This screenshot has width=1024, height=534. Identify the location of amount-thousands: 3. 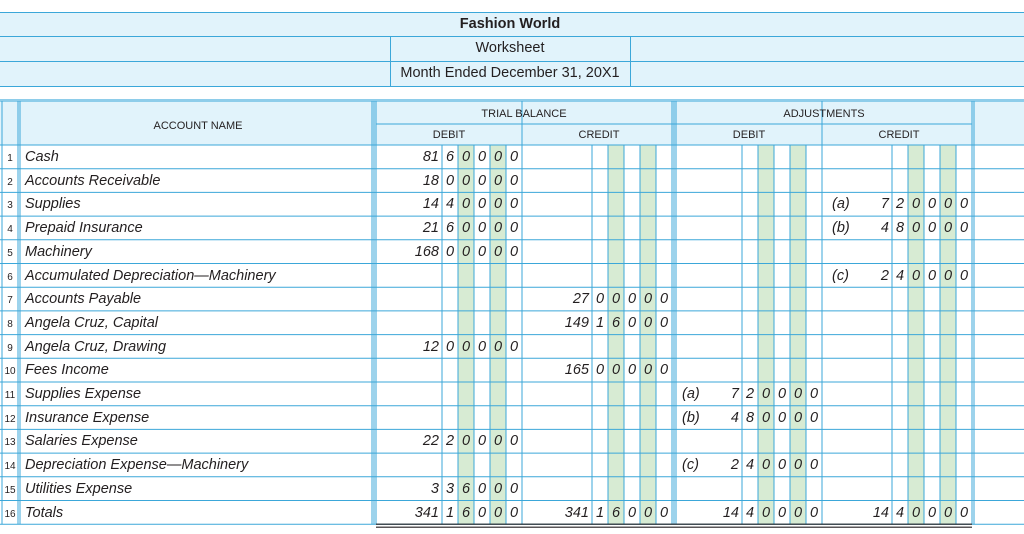
(434, 488).